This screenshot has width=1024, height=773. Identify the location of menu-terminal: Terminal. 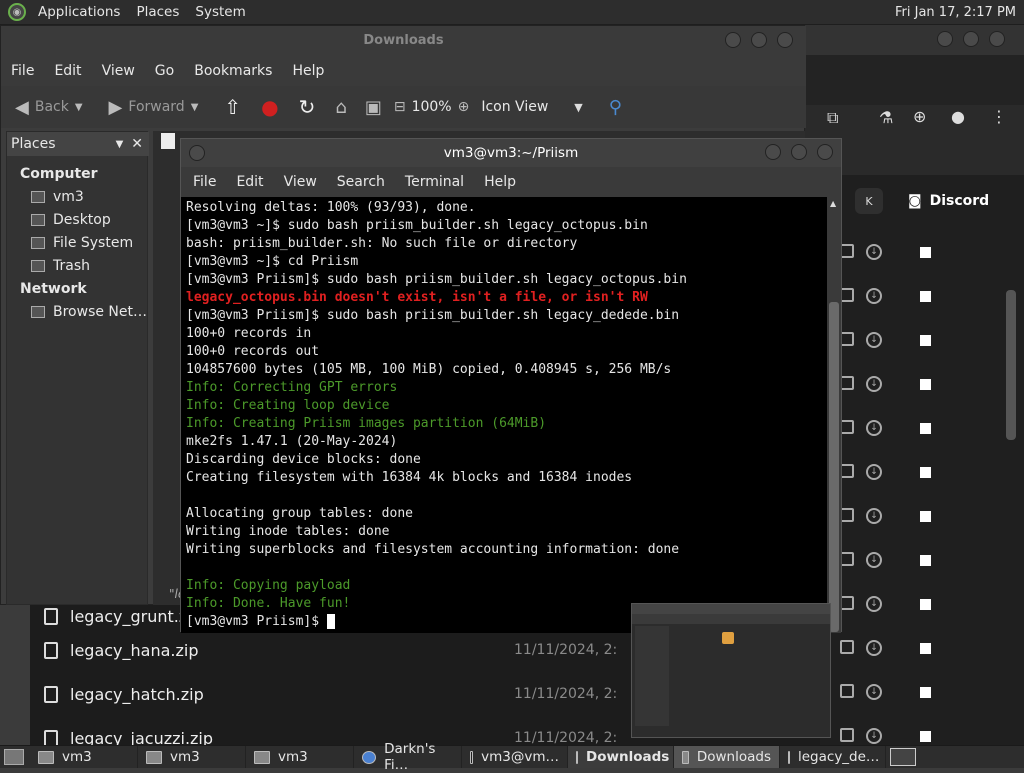
(434, 182).